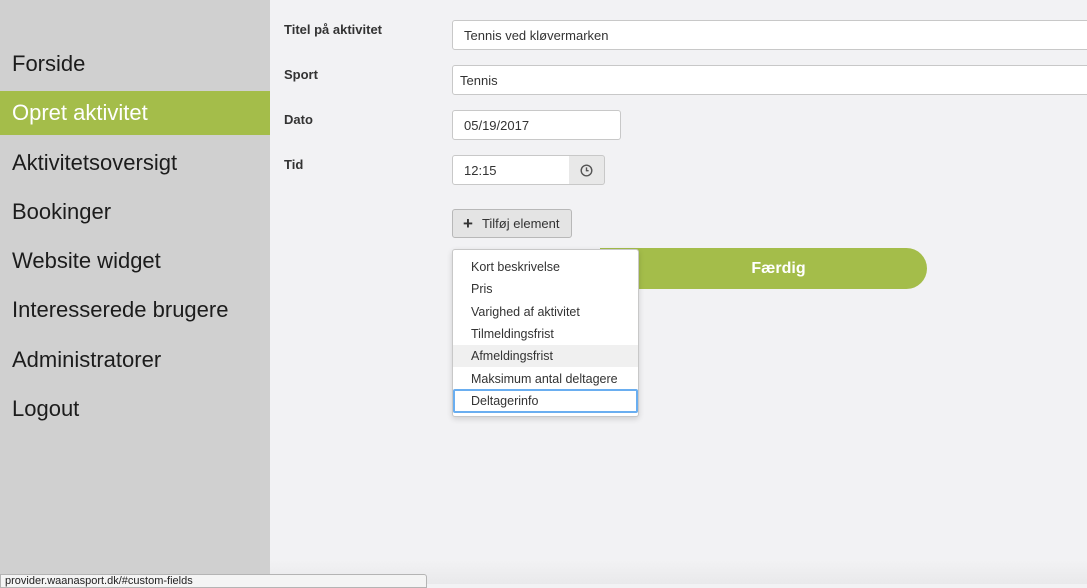 Image resolution: width=1087 pixels, height=588 pixels. What do you see at coordinates (545, 267) in the screenshot?
I see `dropdown-option-kort-beskrivelse: Kort beskrivelse` at bounding box center [545, 267].